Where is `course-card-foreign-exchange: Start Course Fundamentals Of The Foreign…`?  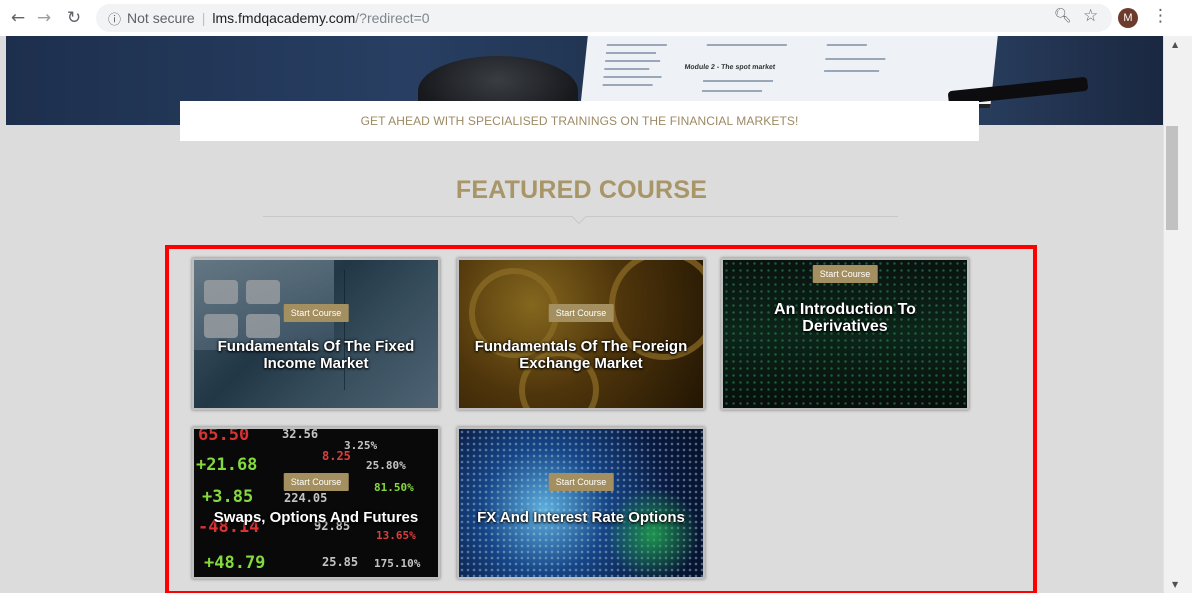 course-card-foreign-exchange: Start Course Fundamentals Of The Foreign… is located at coordinates (581, 334).